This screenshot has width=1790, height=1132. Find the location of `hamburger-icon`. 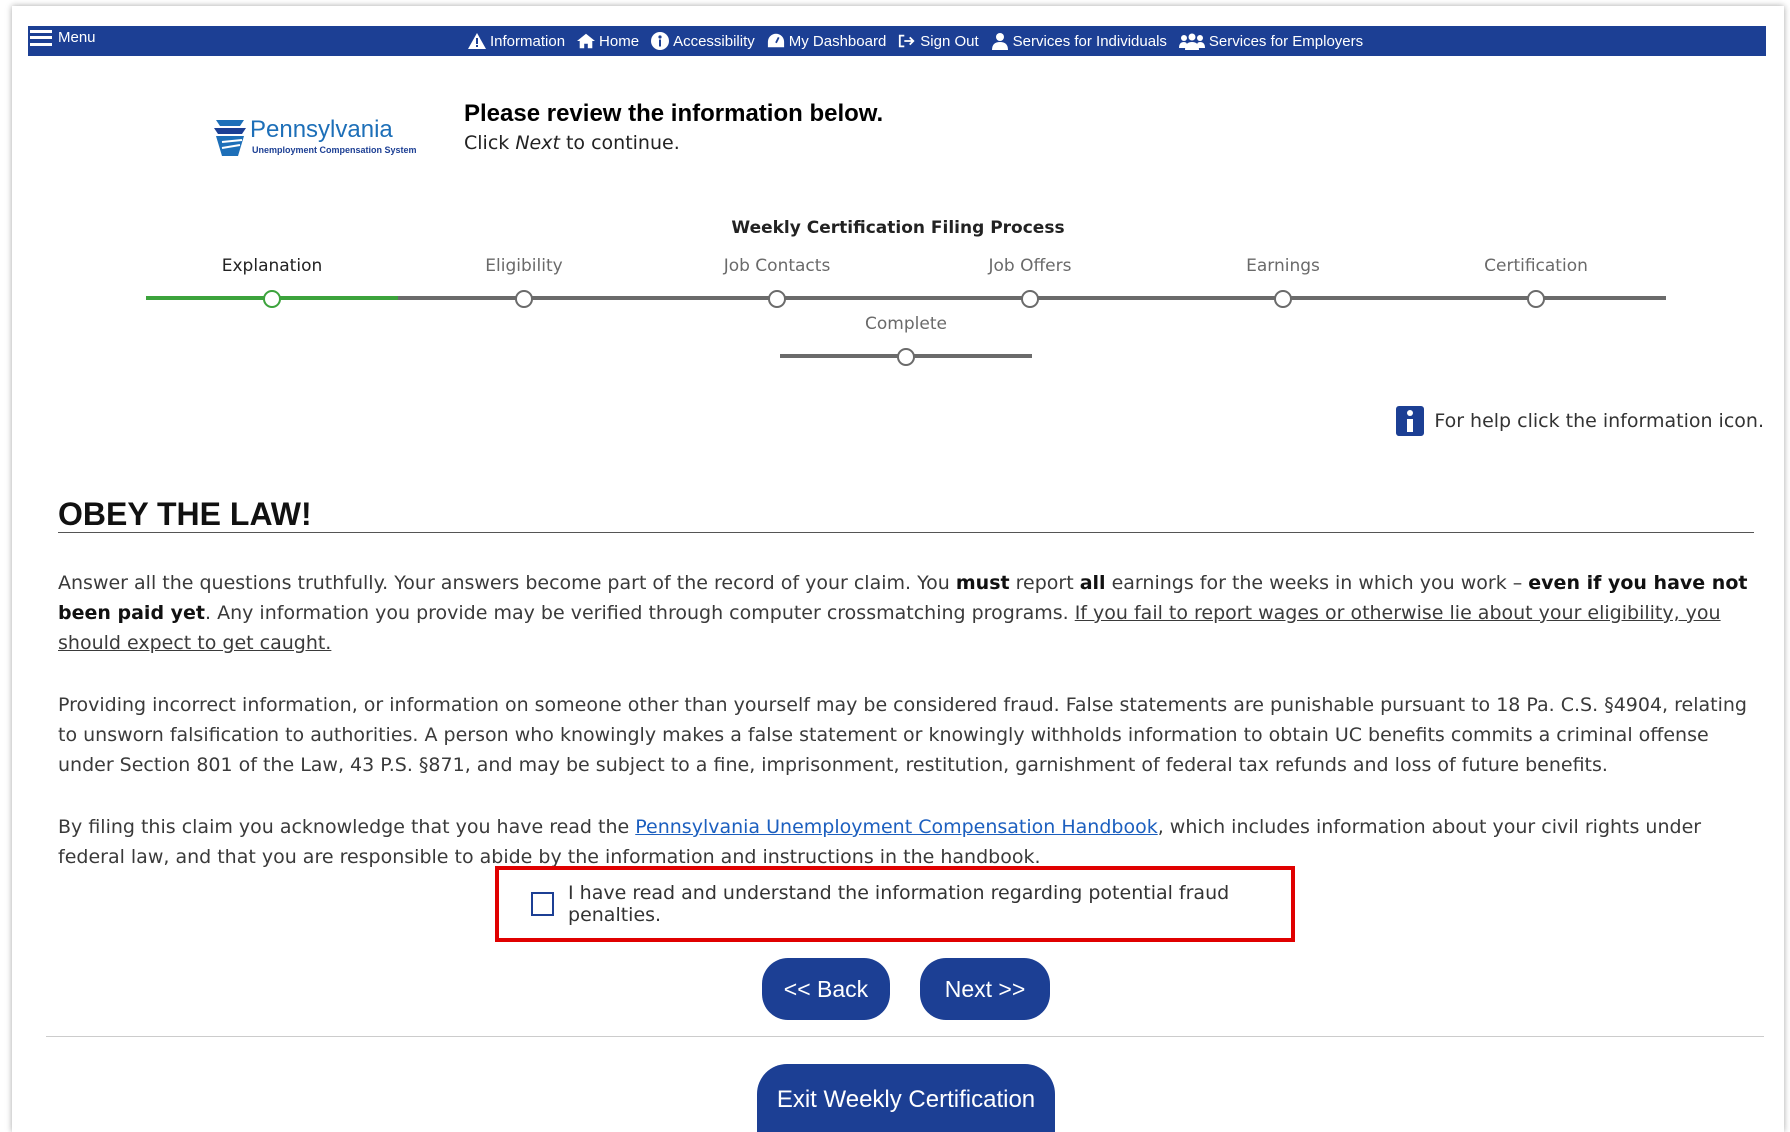

hamburger-icon is located at coordinates (41, 37).